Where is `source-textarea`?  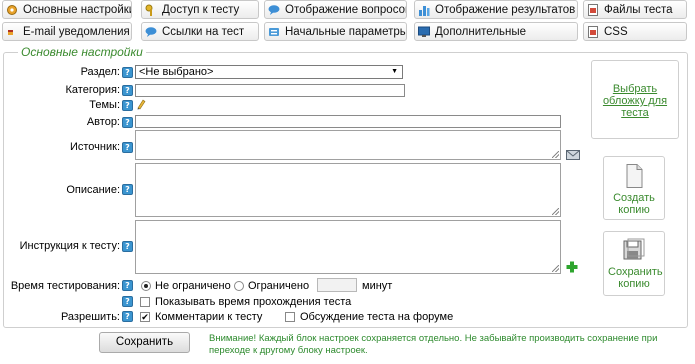
source-textarea is located at coordinates (348, 145).